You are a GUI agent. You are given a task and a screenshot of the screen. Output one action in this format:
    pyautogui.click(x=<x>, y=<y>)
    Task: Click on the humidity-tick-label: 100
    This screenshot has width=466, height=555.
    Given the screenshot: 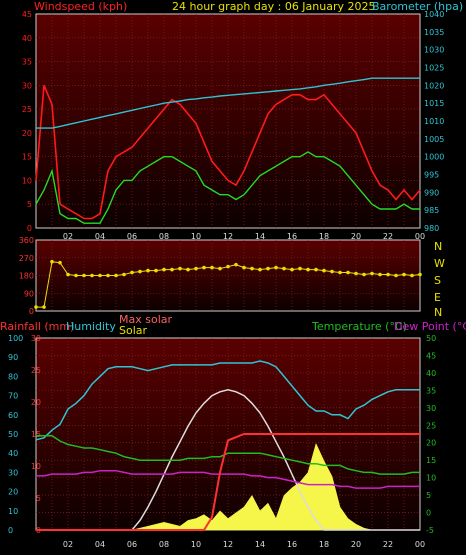 What is the action you would take?
    pyautogui.click(x=15, y=338)
    